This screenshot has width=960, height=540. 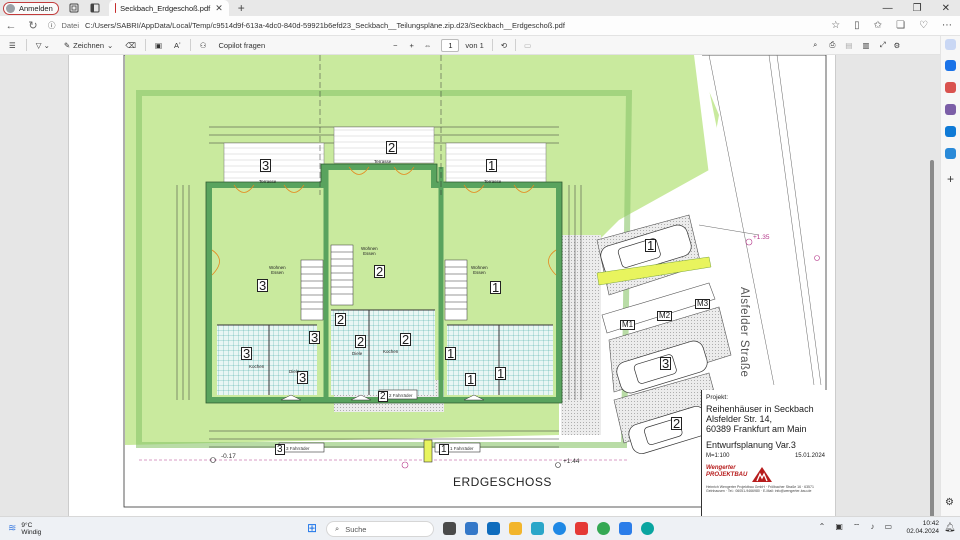 What do you see at coordinates (857, 25) in the screenshot?
I see `split-screen-icon: ▯` at bounding box center [857, 25].